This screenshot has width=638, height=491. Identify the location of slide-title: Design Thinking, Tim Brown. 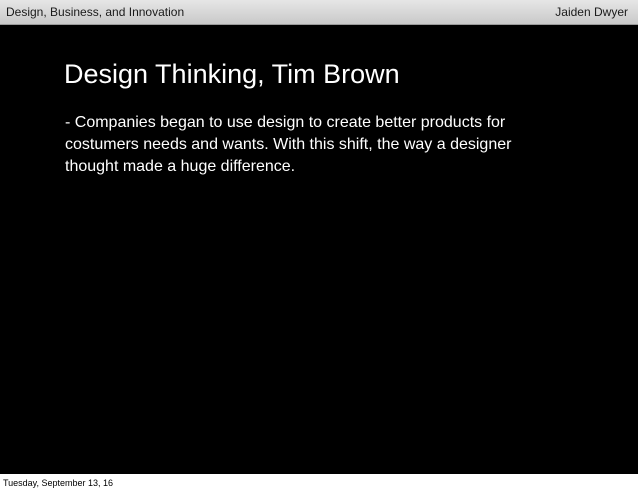
(232, 74).